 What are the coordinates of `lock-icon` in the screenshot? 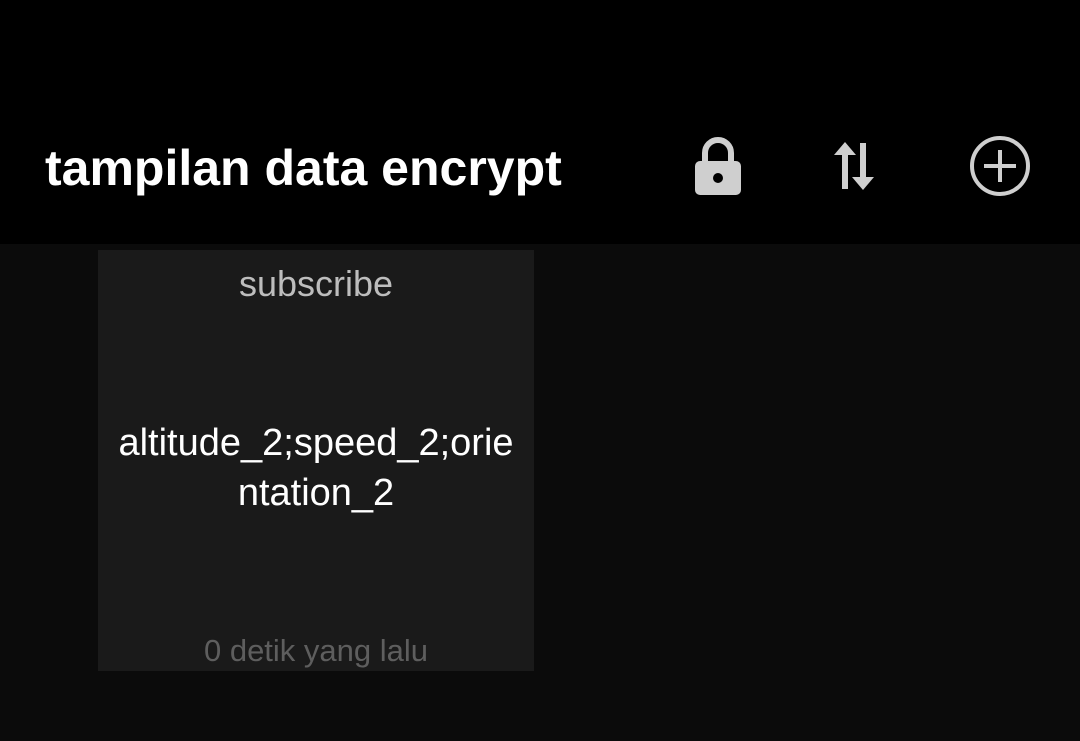 It's located at (718, 166).